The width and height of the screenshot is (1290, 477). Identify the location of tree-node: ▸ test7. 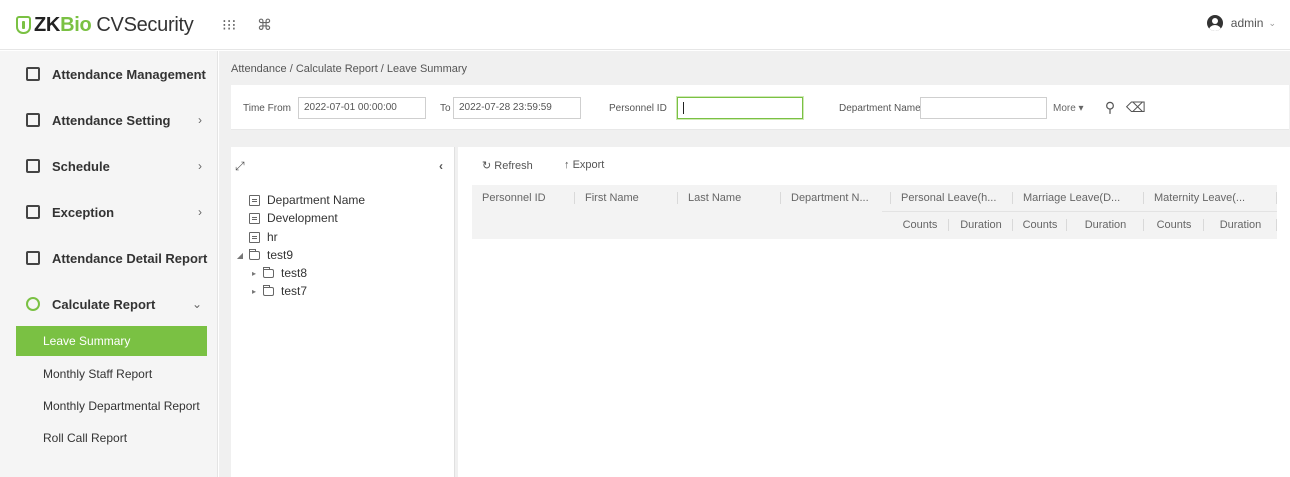
(278, 291).